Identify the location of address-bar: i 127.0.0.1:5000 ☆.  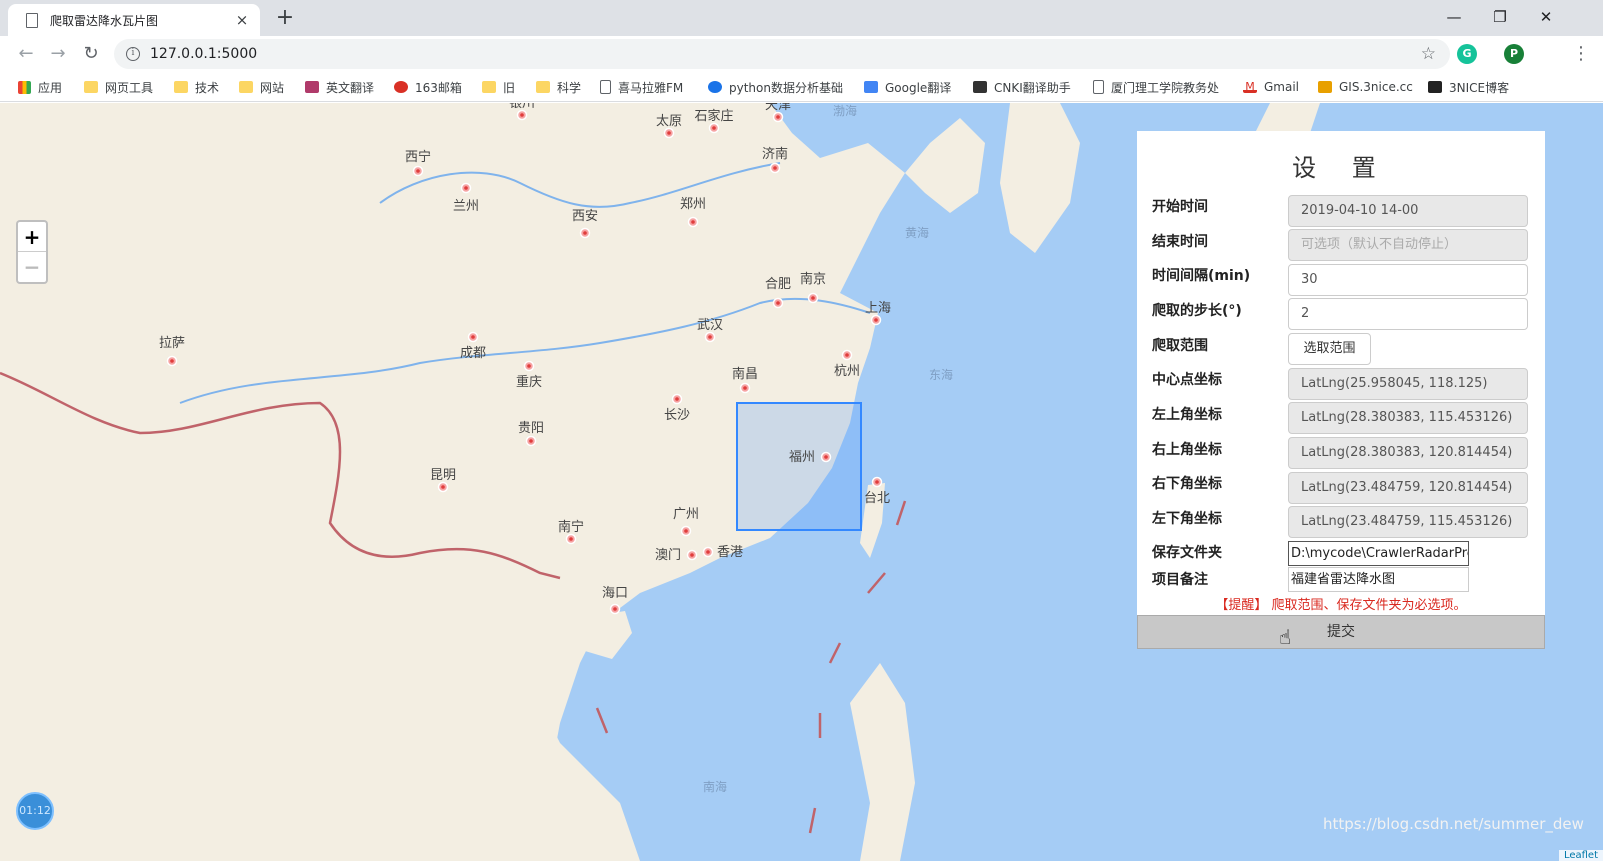
(782, 54).